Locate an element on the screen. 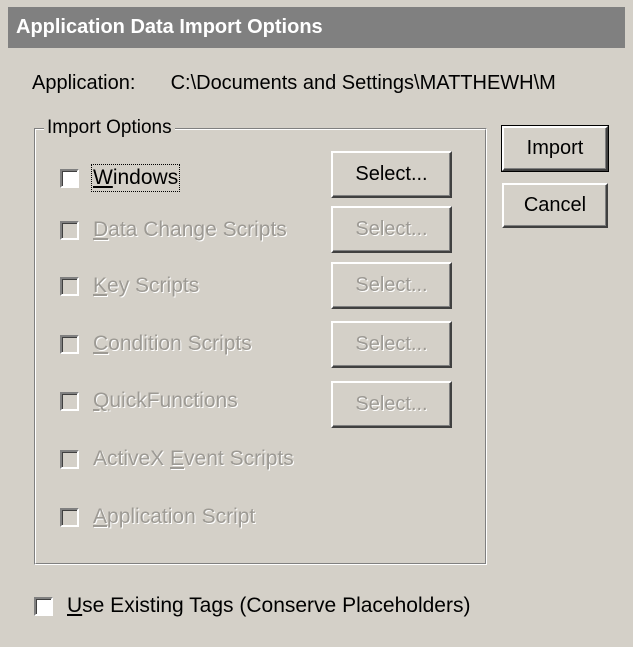 Image resolution: width=633 pixels, height=647 pixels. use-existing-tags-checkbox is located at coordinates (43, 606).